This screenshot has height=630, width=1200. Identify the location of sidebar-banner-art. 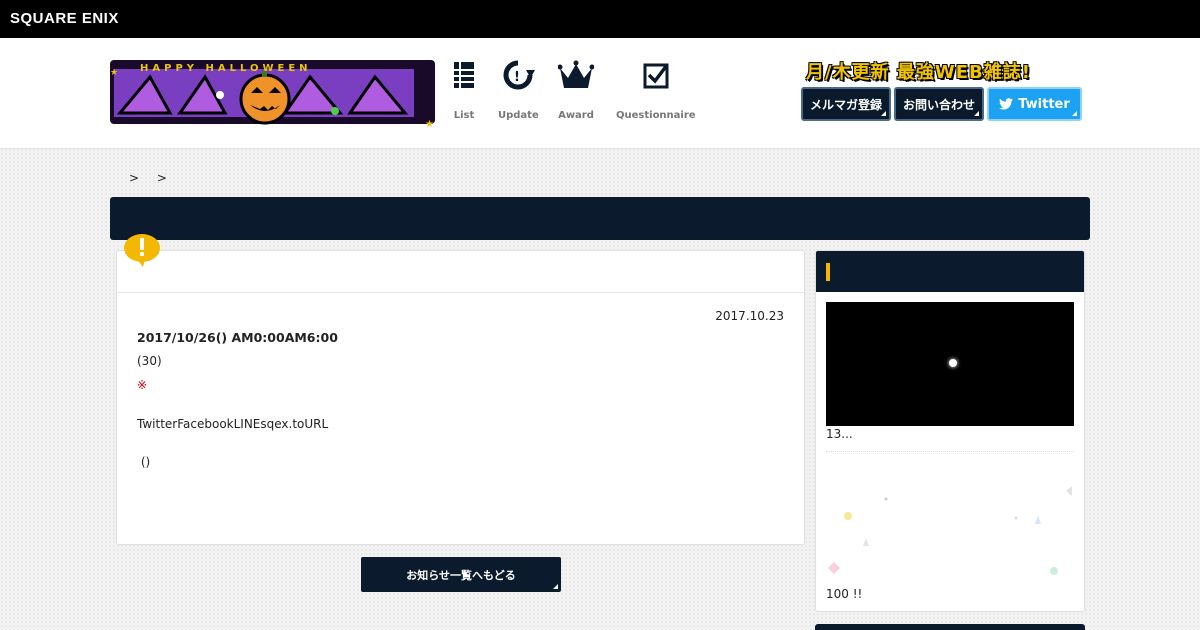
(950, 521).